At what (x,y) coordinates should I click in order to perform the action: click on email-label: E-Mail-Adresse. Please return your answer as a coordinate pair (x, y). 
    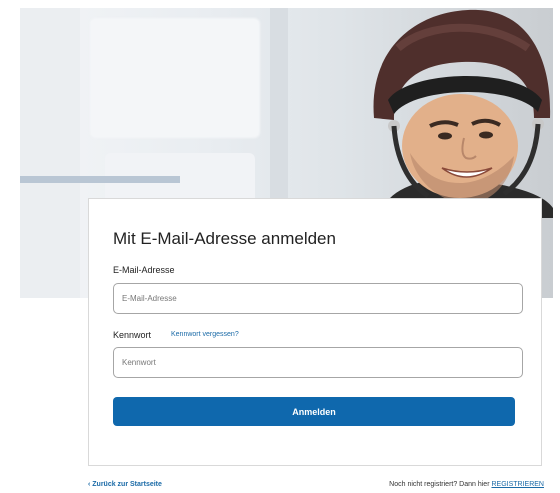
    Looking at the image, I should click on (144, 270).